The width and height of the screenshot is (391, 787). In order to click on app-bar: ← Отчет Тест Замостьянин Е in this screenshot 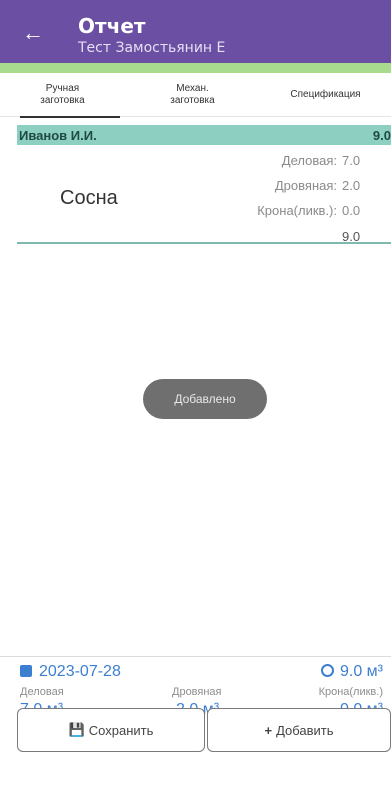, I will do `click(195, 31)`.